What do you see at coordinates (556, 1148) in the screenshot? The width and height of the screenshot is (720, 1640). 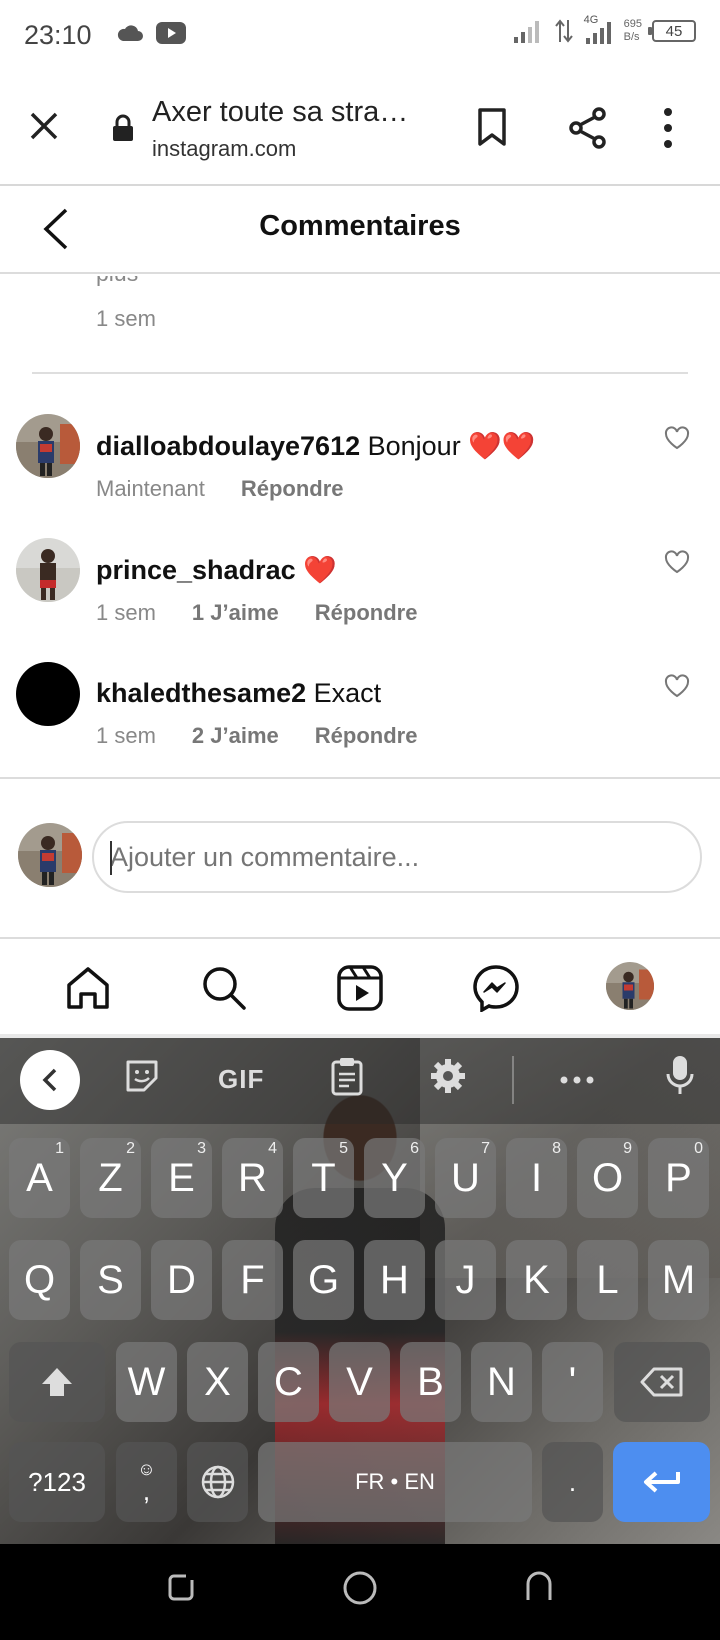 I see `key-hint: 8` at bounding box center [556, 1148].